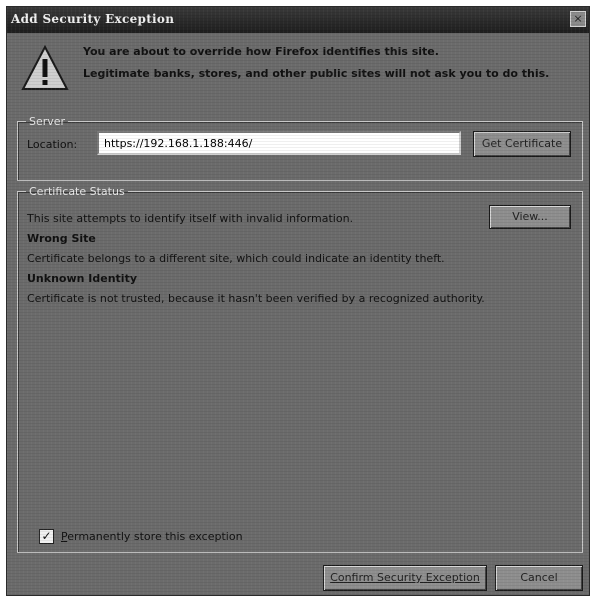 The image size is (596, 601). I want to click on title-bar: Add Security Exception ×, so click(298, 20).